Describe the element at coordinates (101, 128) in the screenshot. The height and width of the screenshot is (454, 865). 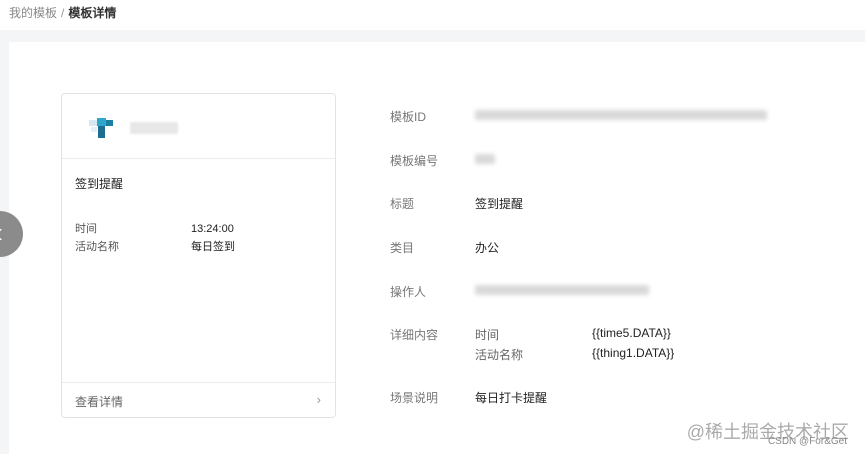
I see `account-logo` at that location.